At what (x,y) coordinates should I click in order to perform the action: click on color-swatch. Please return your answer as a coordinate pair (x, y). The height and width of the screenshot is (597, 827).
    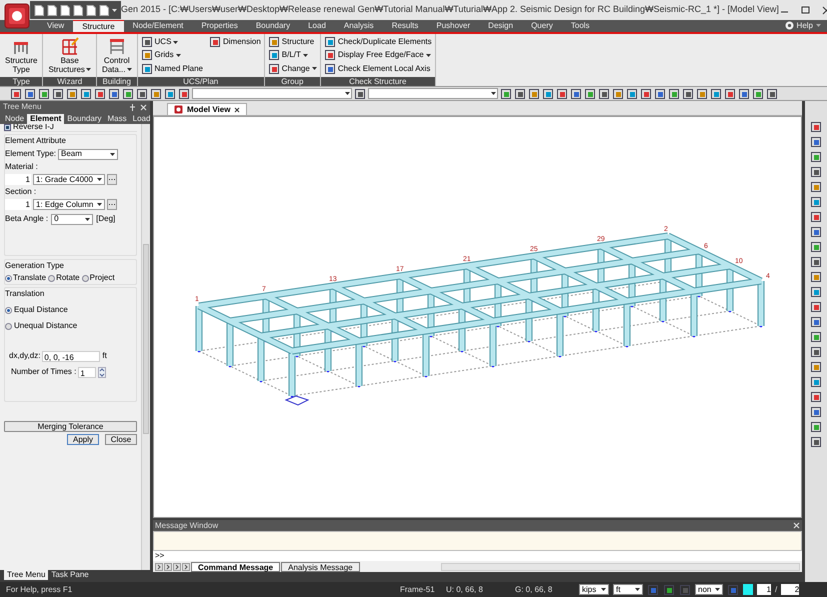
    Looking at the image, I should click on (748, 589).